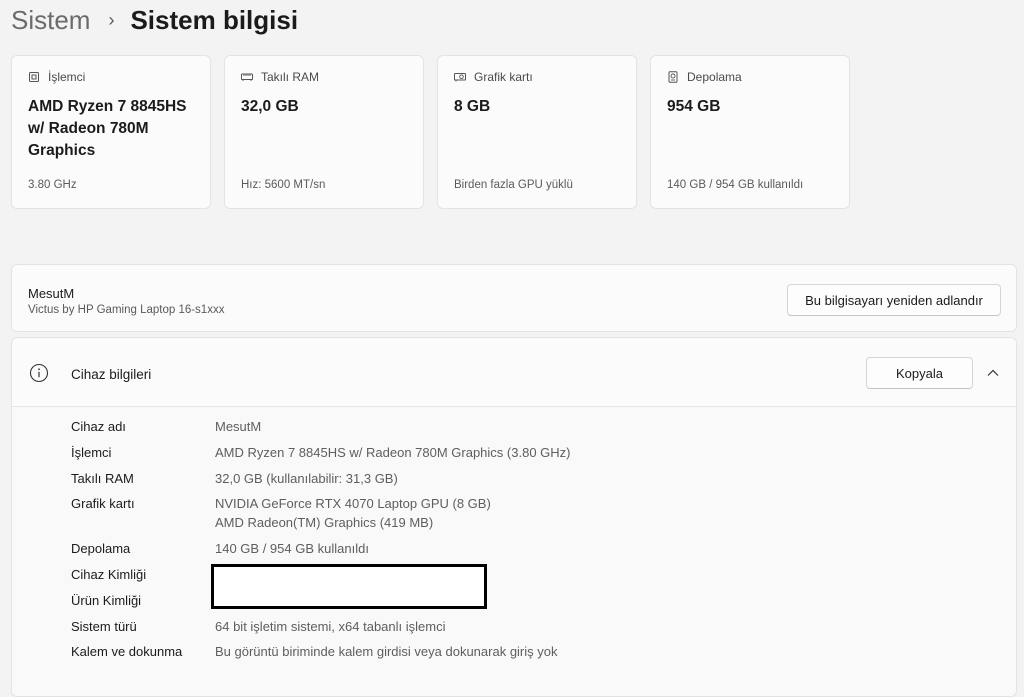 The image size is (1024, 697). I want to click on device-info-header: Cihaz bilgileri Kopyala, so click(514, 372).